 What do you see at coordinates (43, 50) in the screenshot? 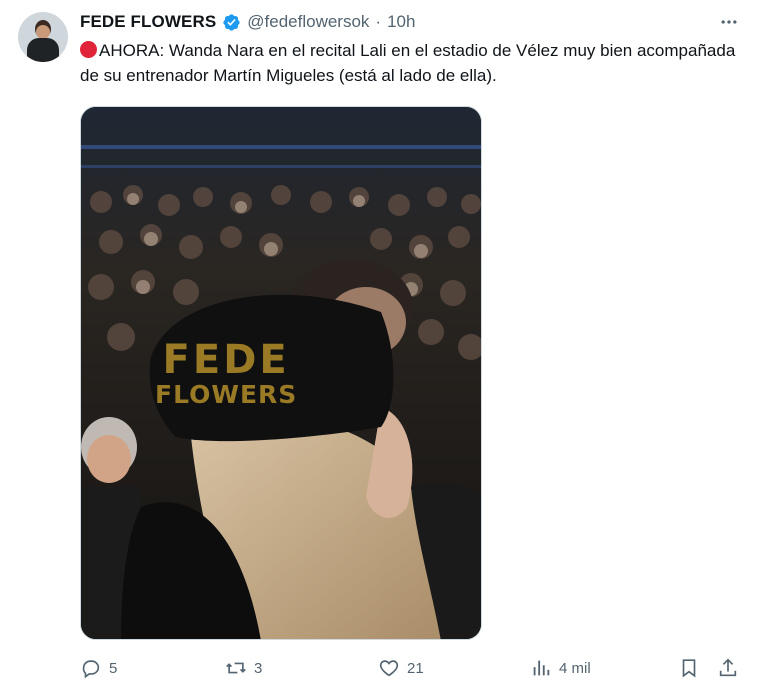
I see `avatar-body` at bounding box center [43, 50].